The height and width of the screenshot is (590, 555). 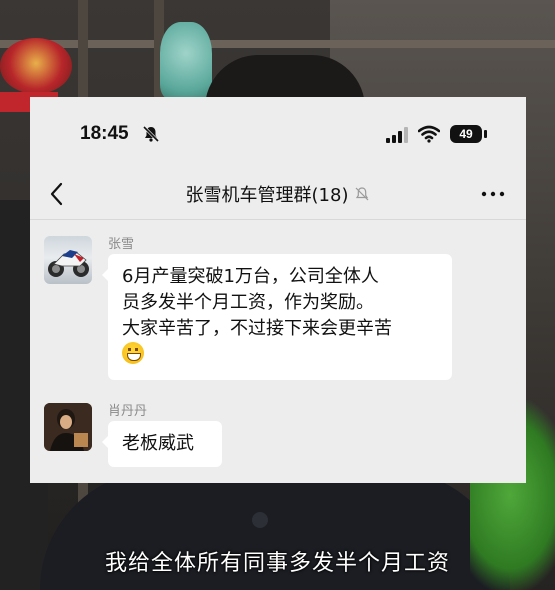 I want to click on sender-name: 张雪, so click(x=121, y=244).